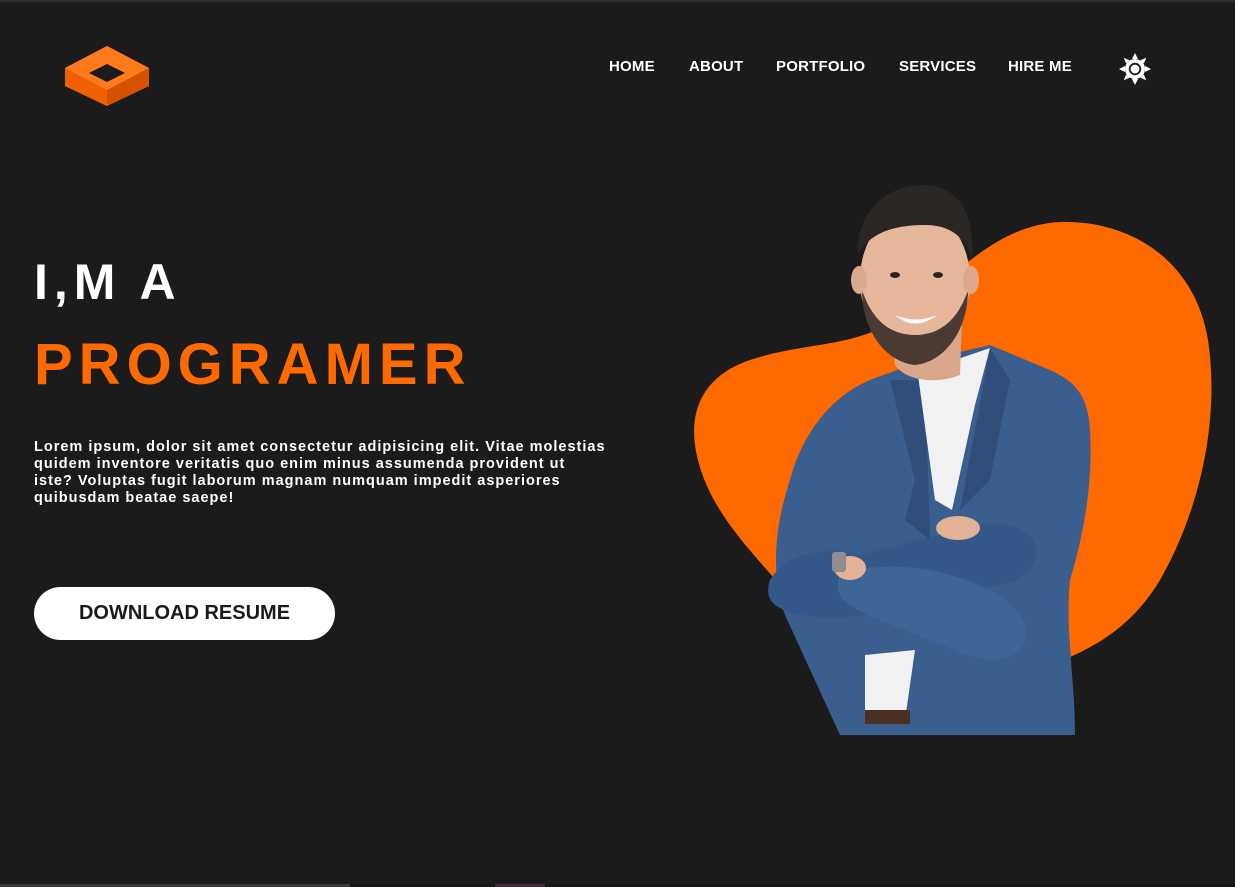 This screenshot has width=1235, height=887. I want to click on top-border, so click(617, 1).